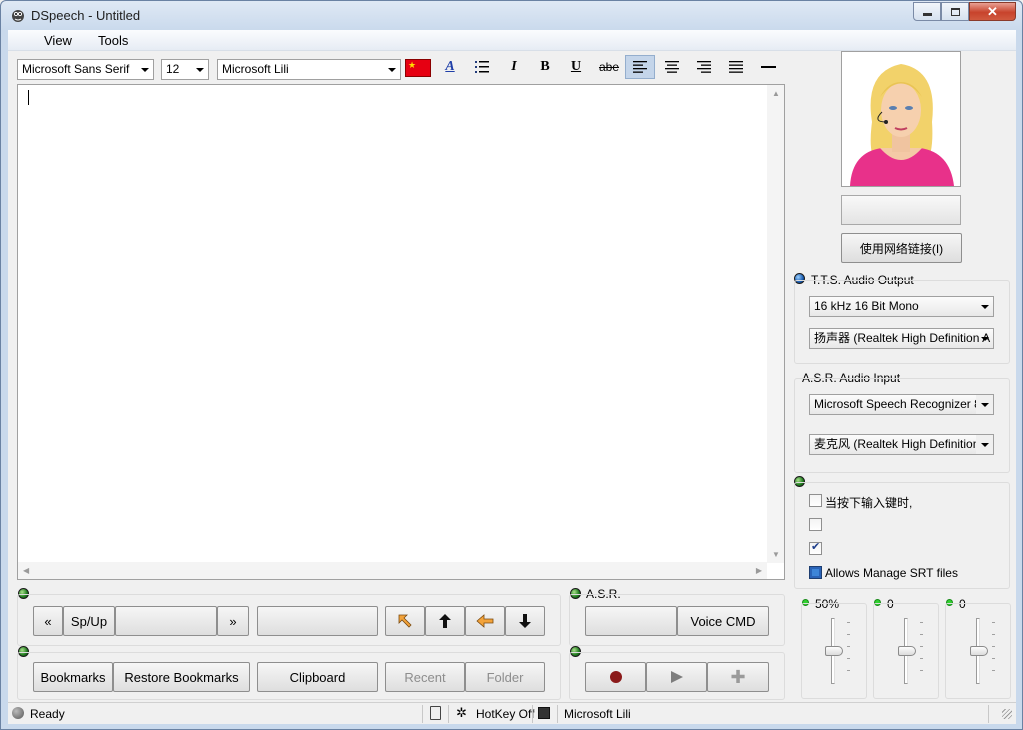 The width and height of the screenshot is (1023, 730). I want to click on folder-button: Folder, so click(505, 677).